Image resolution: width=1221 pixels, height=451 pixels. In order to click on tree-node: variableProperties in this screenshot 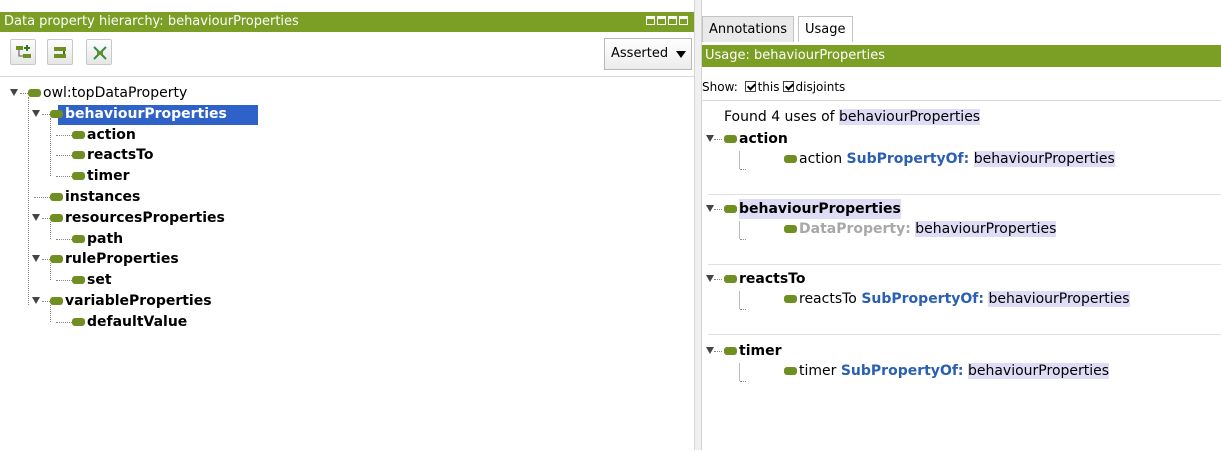, I will do `click(347, 301)`.